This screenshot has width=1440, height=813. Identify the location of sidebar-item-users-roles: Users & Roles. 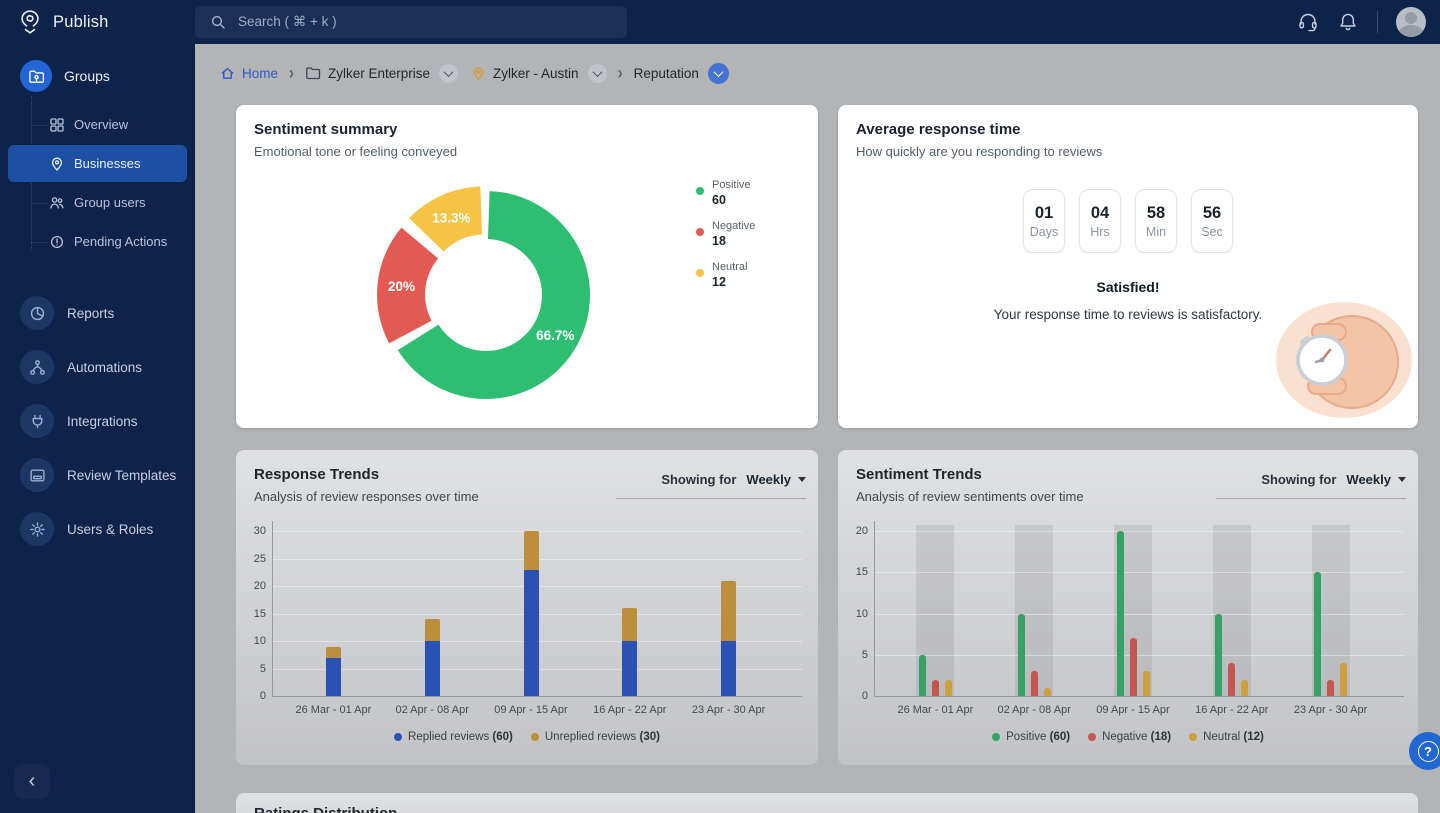
(97, 529).